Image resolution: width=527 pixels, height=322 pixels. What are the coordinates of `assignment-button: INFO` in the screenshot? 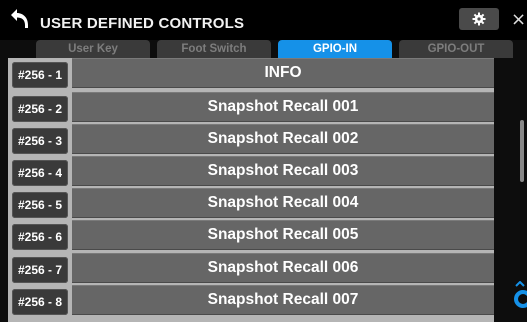 It's located at (283, 73).